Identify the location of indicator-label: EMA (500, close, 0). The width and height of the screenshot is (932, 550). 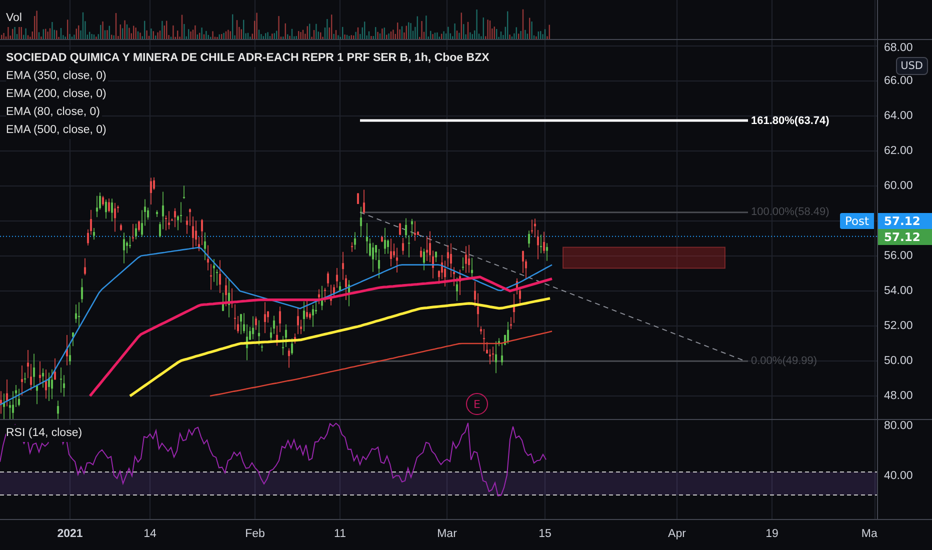
(57, 130).